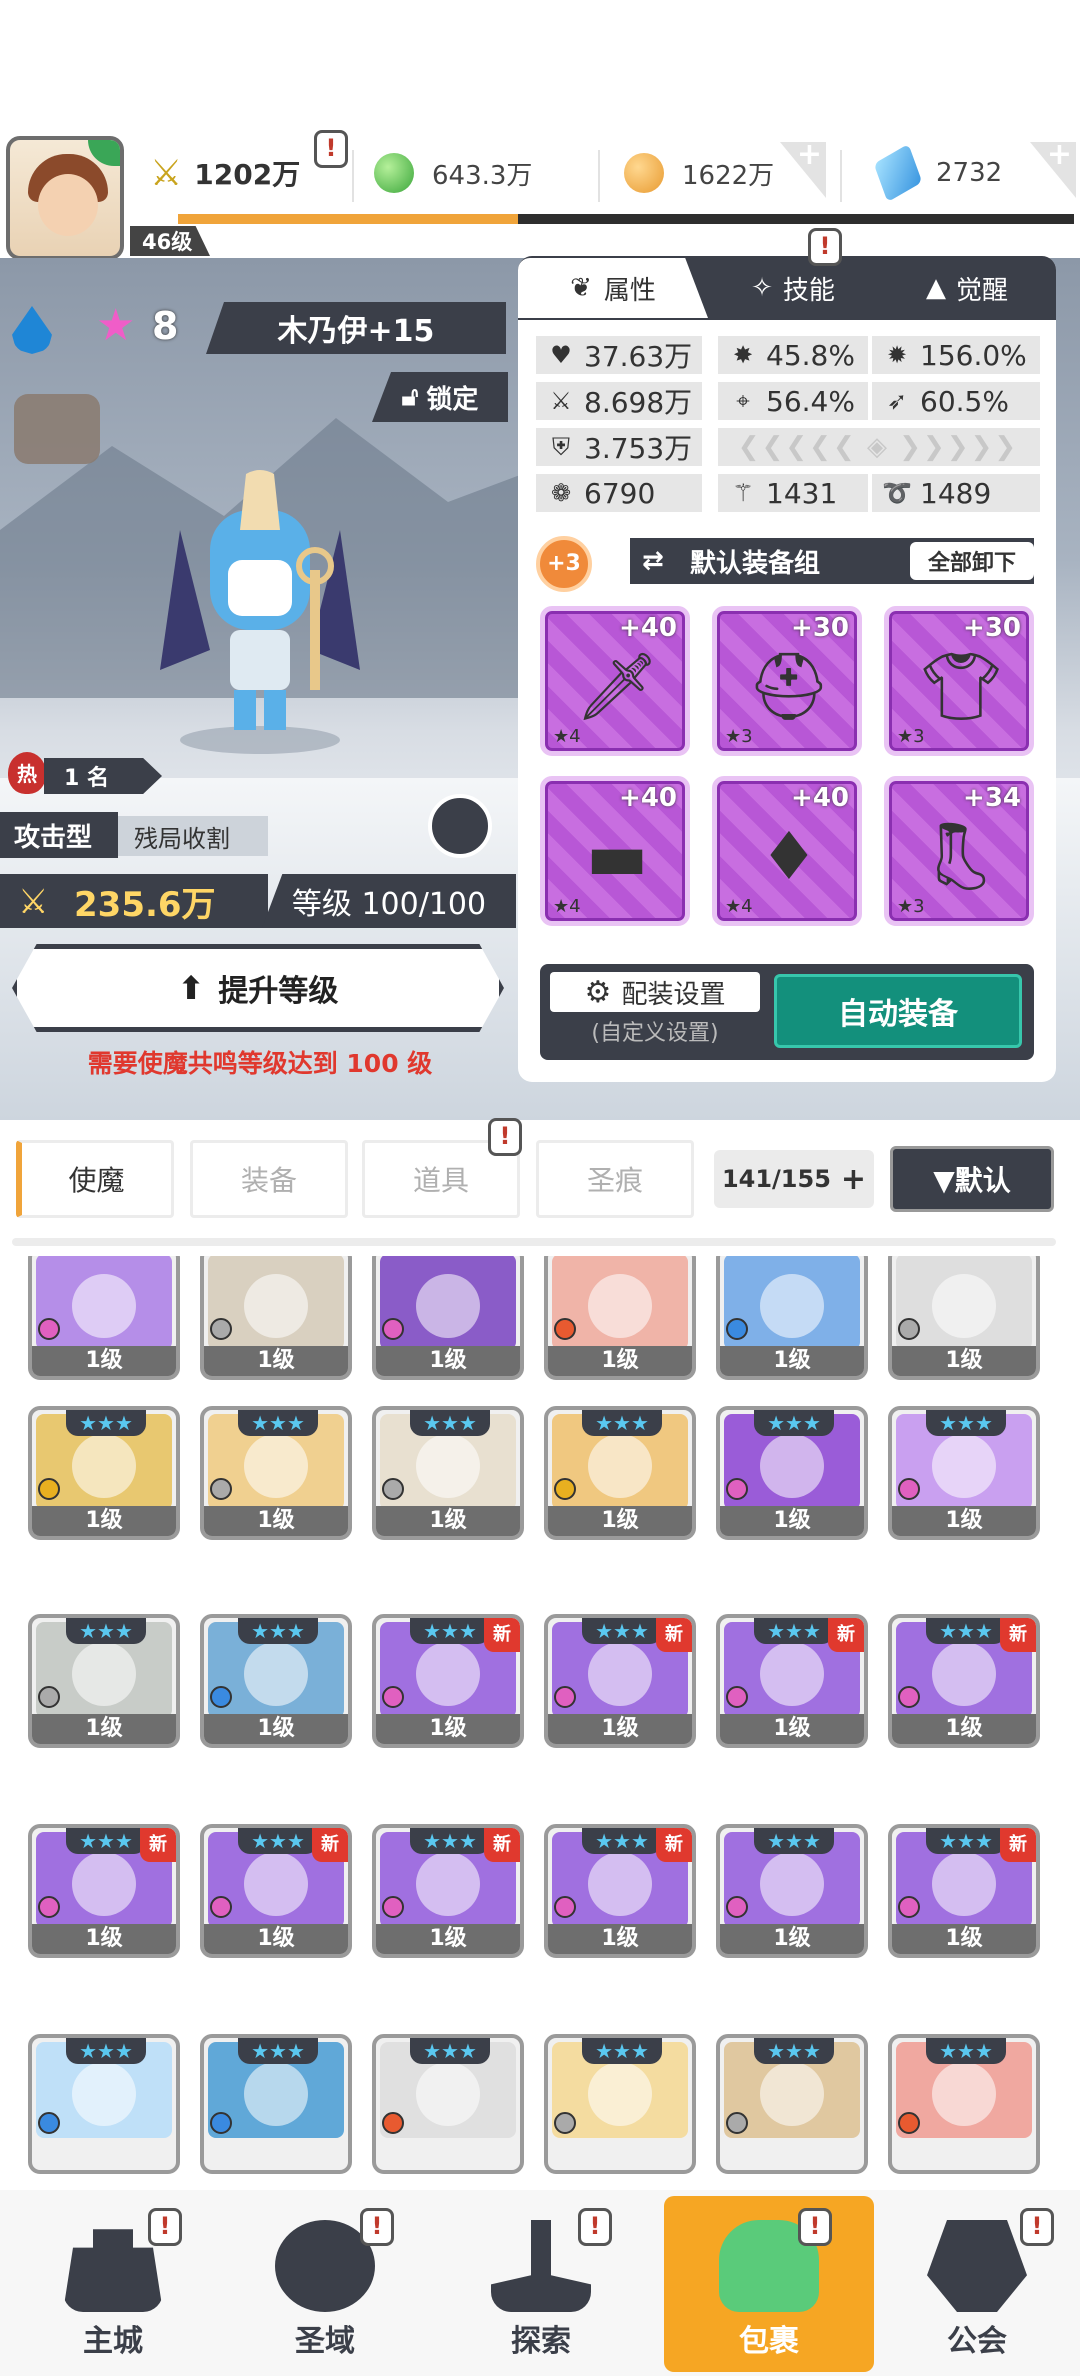  What do you see at coordinates (65, 198) in the screenshot?
I see `player-avatar` at bounding box center [65, 198].